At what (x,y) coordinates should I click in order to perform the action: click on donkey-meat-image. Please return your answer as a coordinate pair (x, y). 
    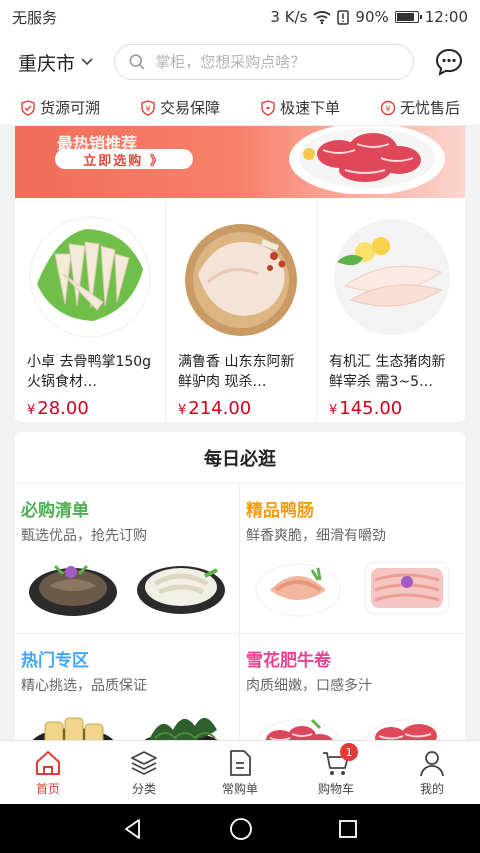
    Looking at the image, I should click on (241, 280).